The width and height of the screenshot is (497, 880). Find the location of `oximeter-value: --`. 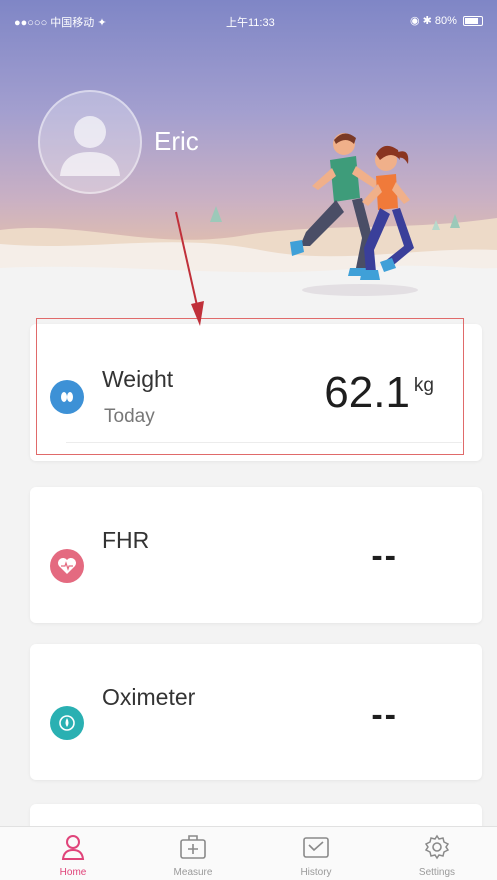

oximeter-value: -- is located at coordinates (384, 715).